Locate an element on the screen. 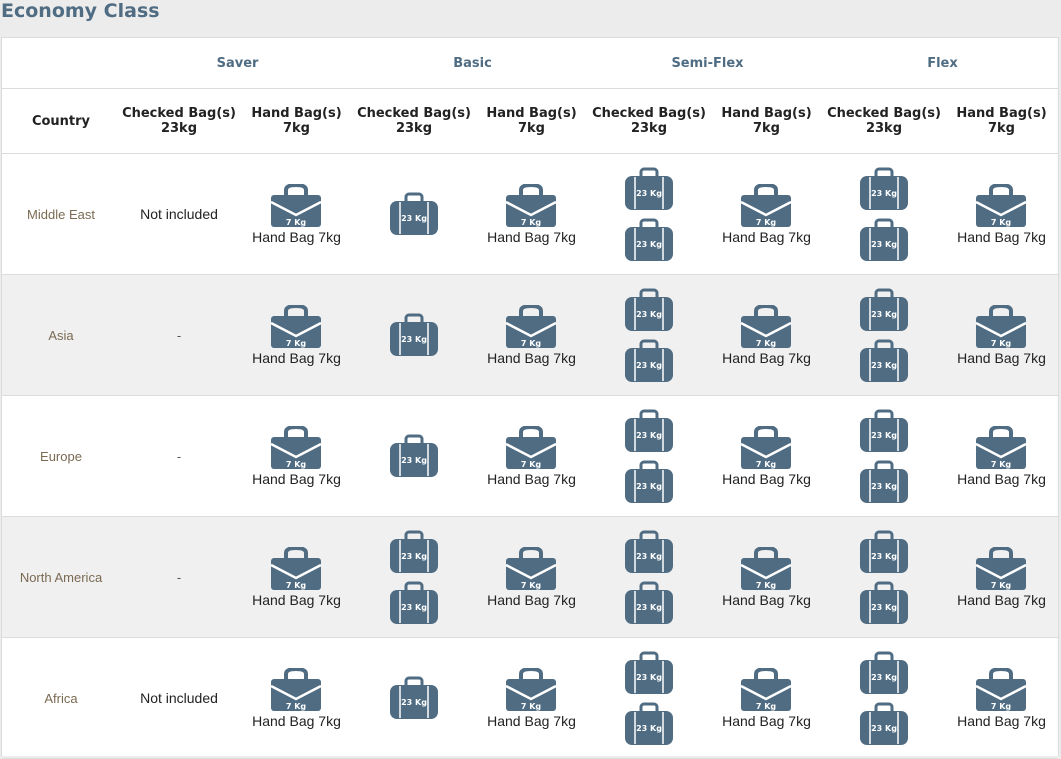 The image size is (1061, 759). hand-bag-column-header: Hand Bag(s) 7kg is located at coordinates (1001, 121).